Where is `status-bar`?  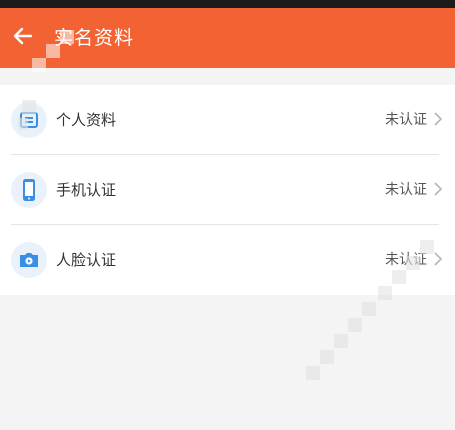 status-bar is located at coordinates (227, 4).